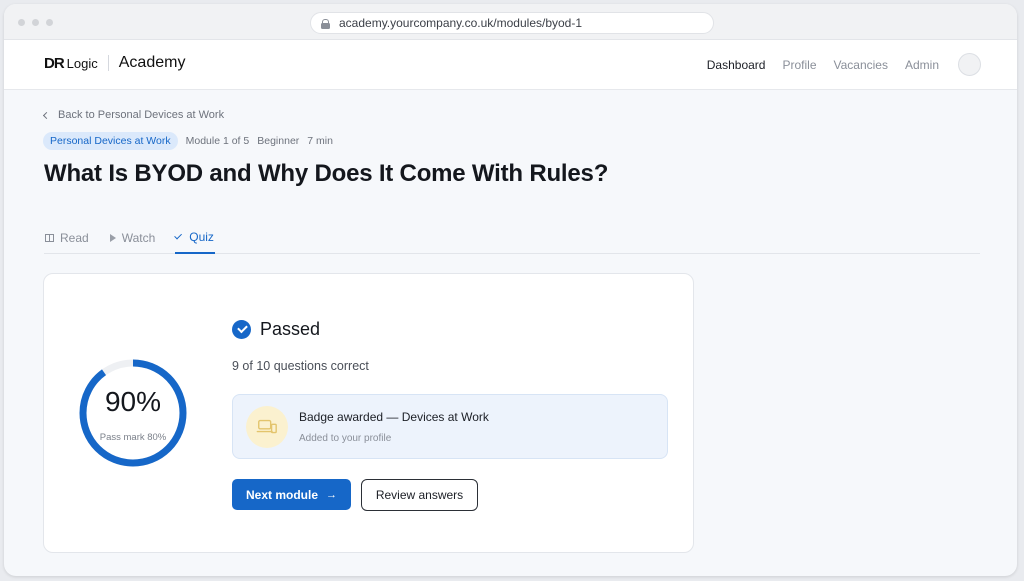 Image resolution: width=1024 pixels, height=581 pixels. What do you see at coordinates (461, 23) in the screenshot?
I see `url-text: academy.yourcompany.co.uk/modules/byod-1` at bounding box center [461, 23].